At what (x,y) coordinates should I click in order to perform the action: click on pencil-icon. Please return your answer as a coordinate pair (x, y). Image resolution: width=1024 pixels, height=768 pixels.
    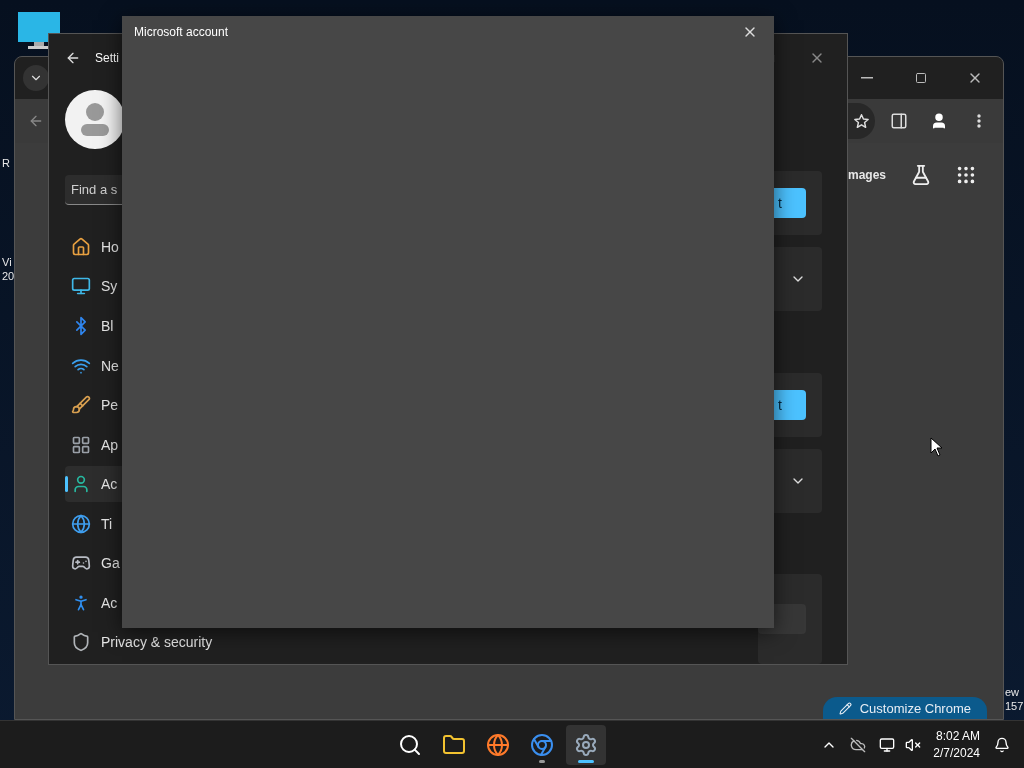
    Looking at the image, I should click on (845, 708).